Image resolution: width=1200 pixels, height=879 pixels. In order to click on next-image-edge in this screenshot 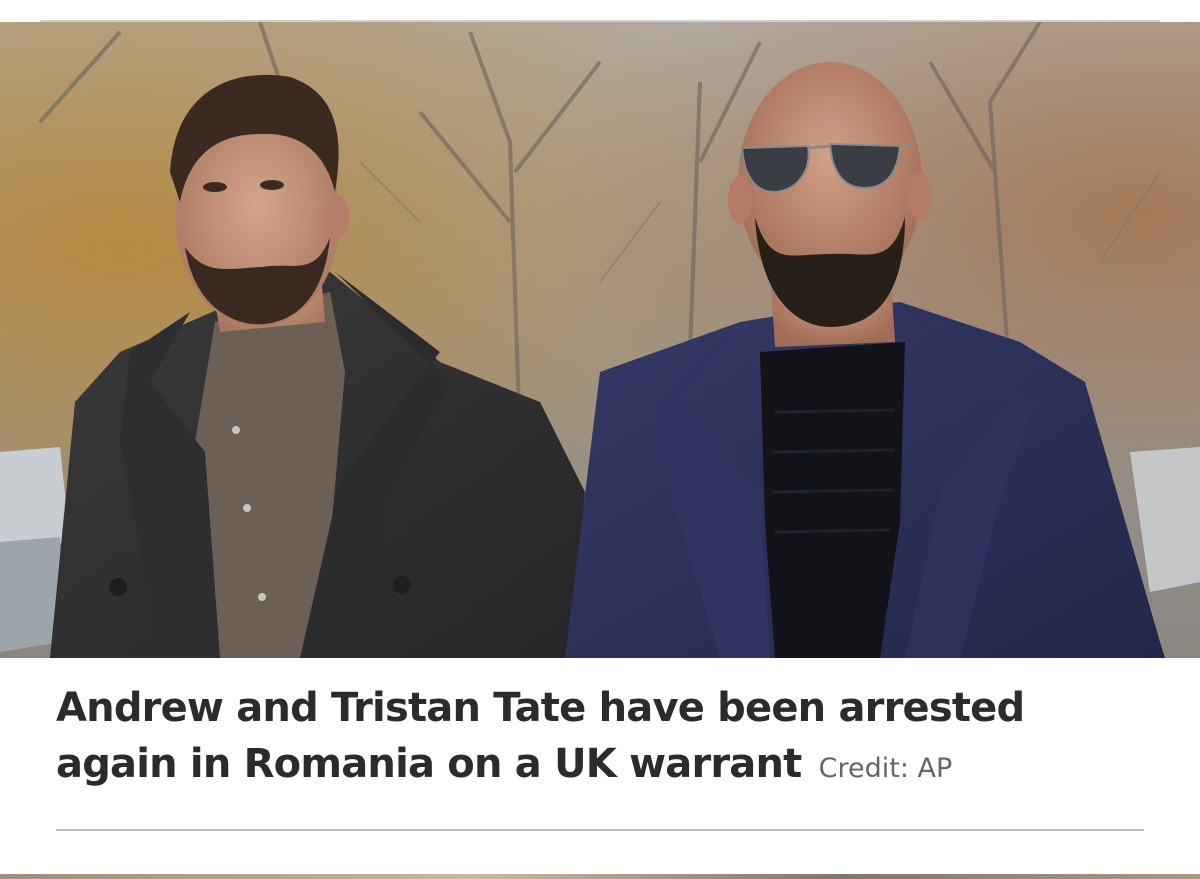, I will do `click(600, 876)`.